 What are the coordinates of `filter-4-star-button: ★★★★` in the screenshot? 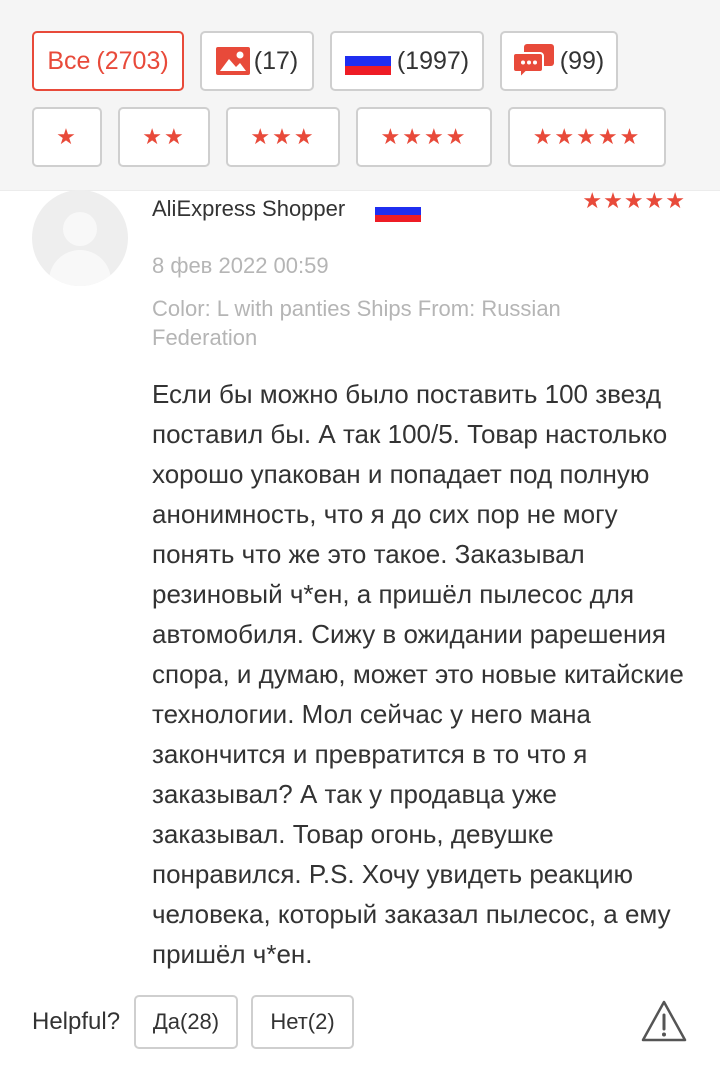 It's located at (424, 137).